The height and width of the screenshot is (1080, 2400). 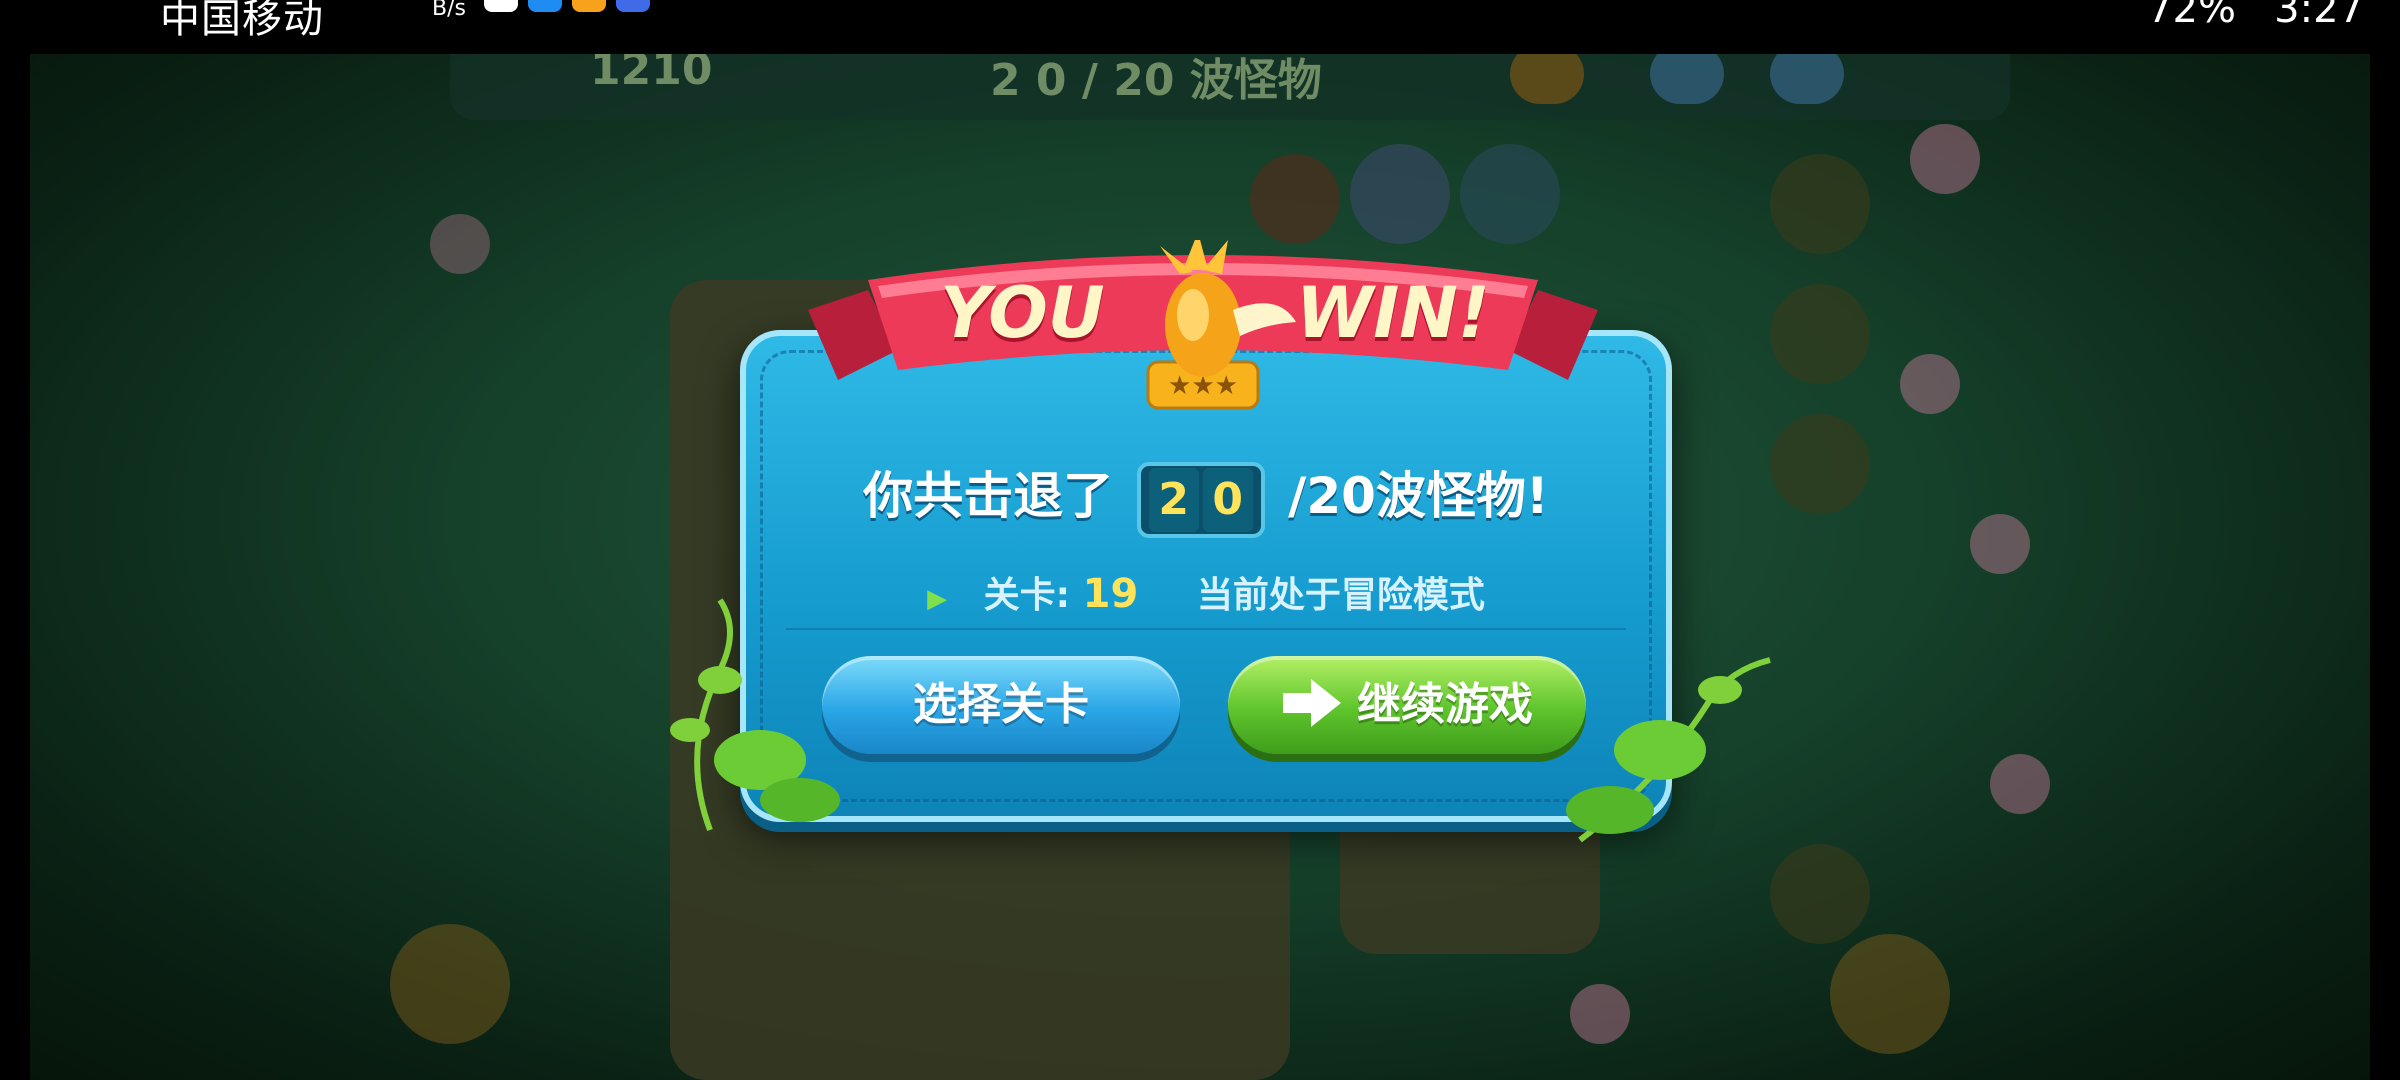 I want to click on continue-game-button: 继续游戏, so click(x=1407, y=705).